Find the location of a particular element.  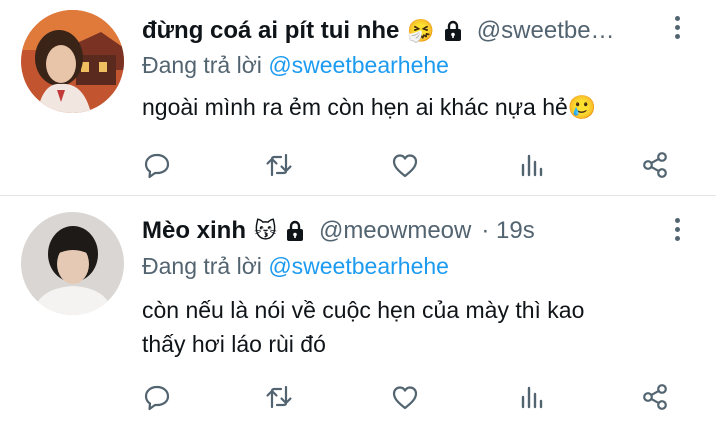

tweet-text: ngoài mình ra ẻm còn hẹn ai khác nựa hẻ🥲 is located at coordinates (422, 107).